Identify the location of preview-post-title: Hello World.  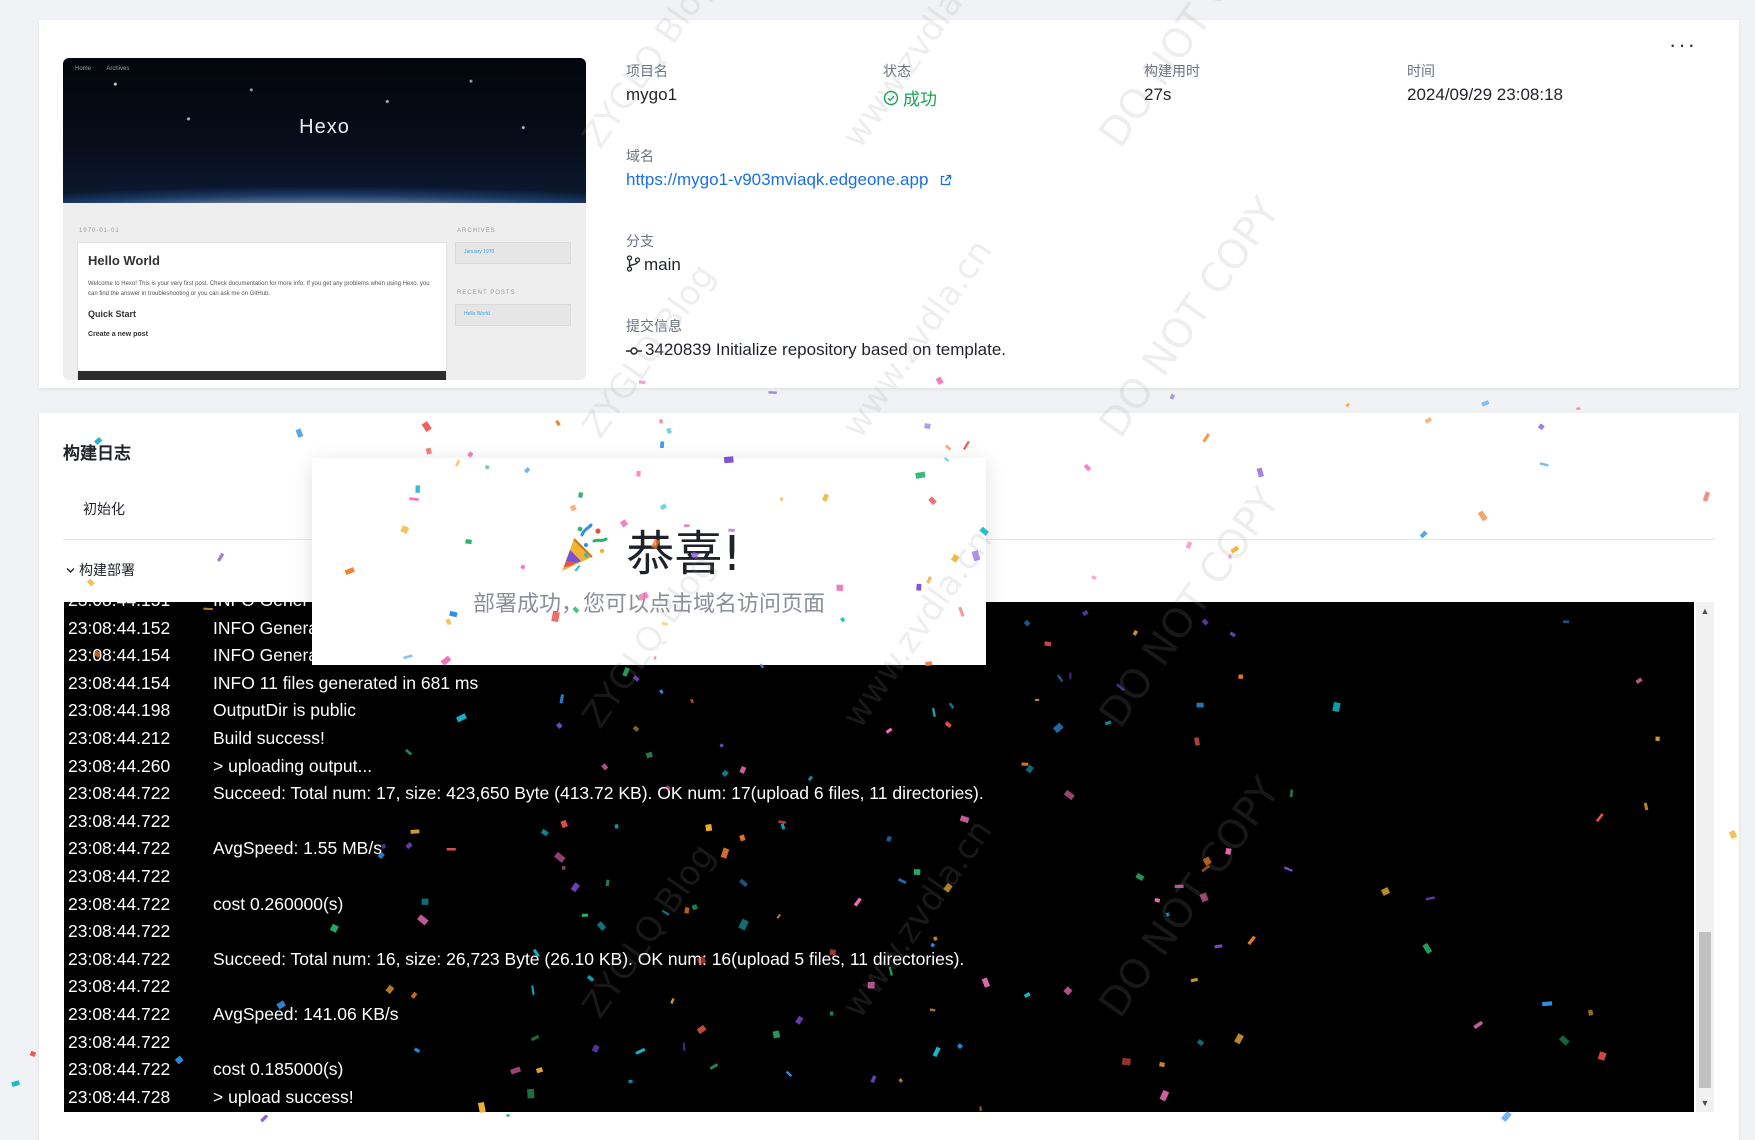
(124, 260).